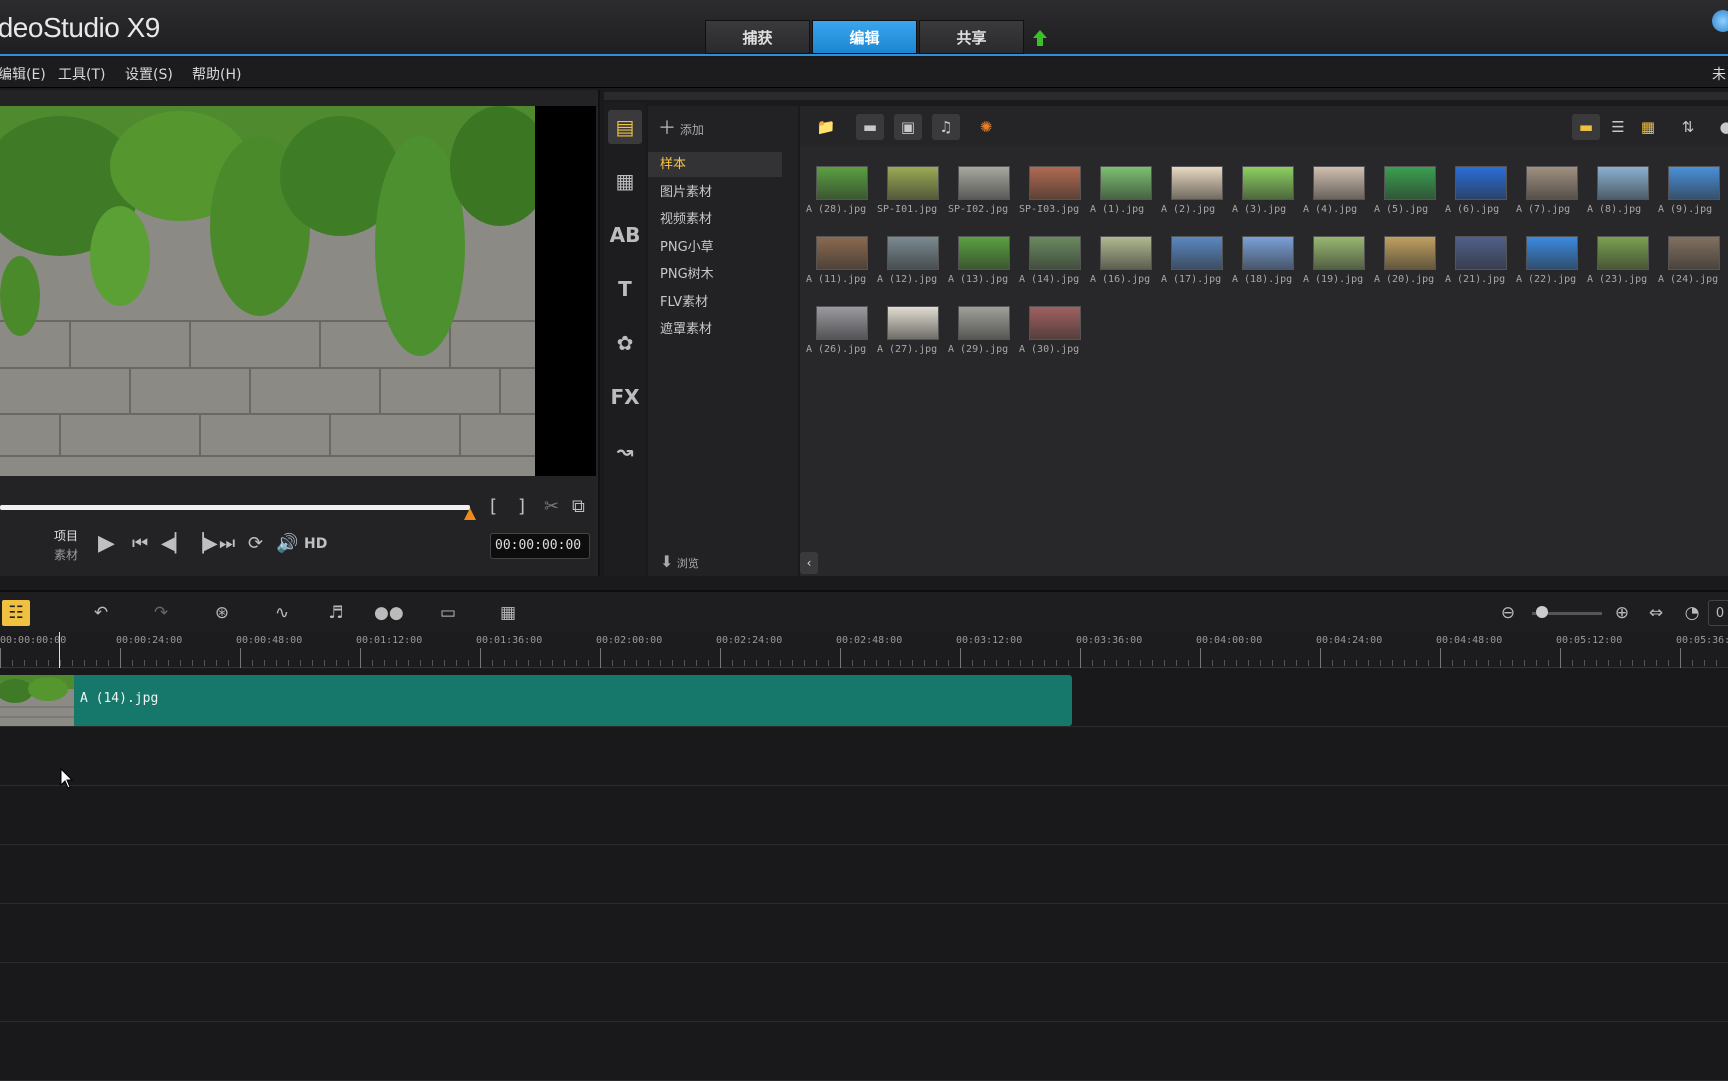 This screenshot has height=1081, width=1728. I want to click on timeline-clip: A (14).jpg, so click(536, 700).